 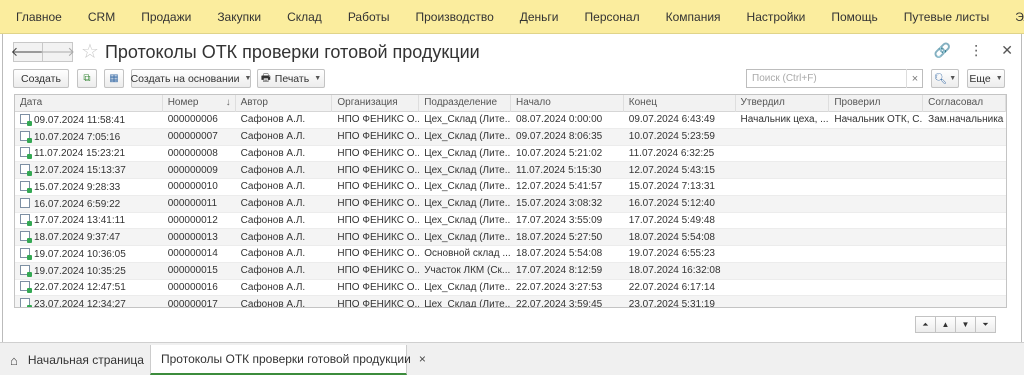 I want to click on table-cell: 11.07.2024 15:23:21, so click(x=89, y=153).